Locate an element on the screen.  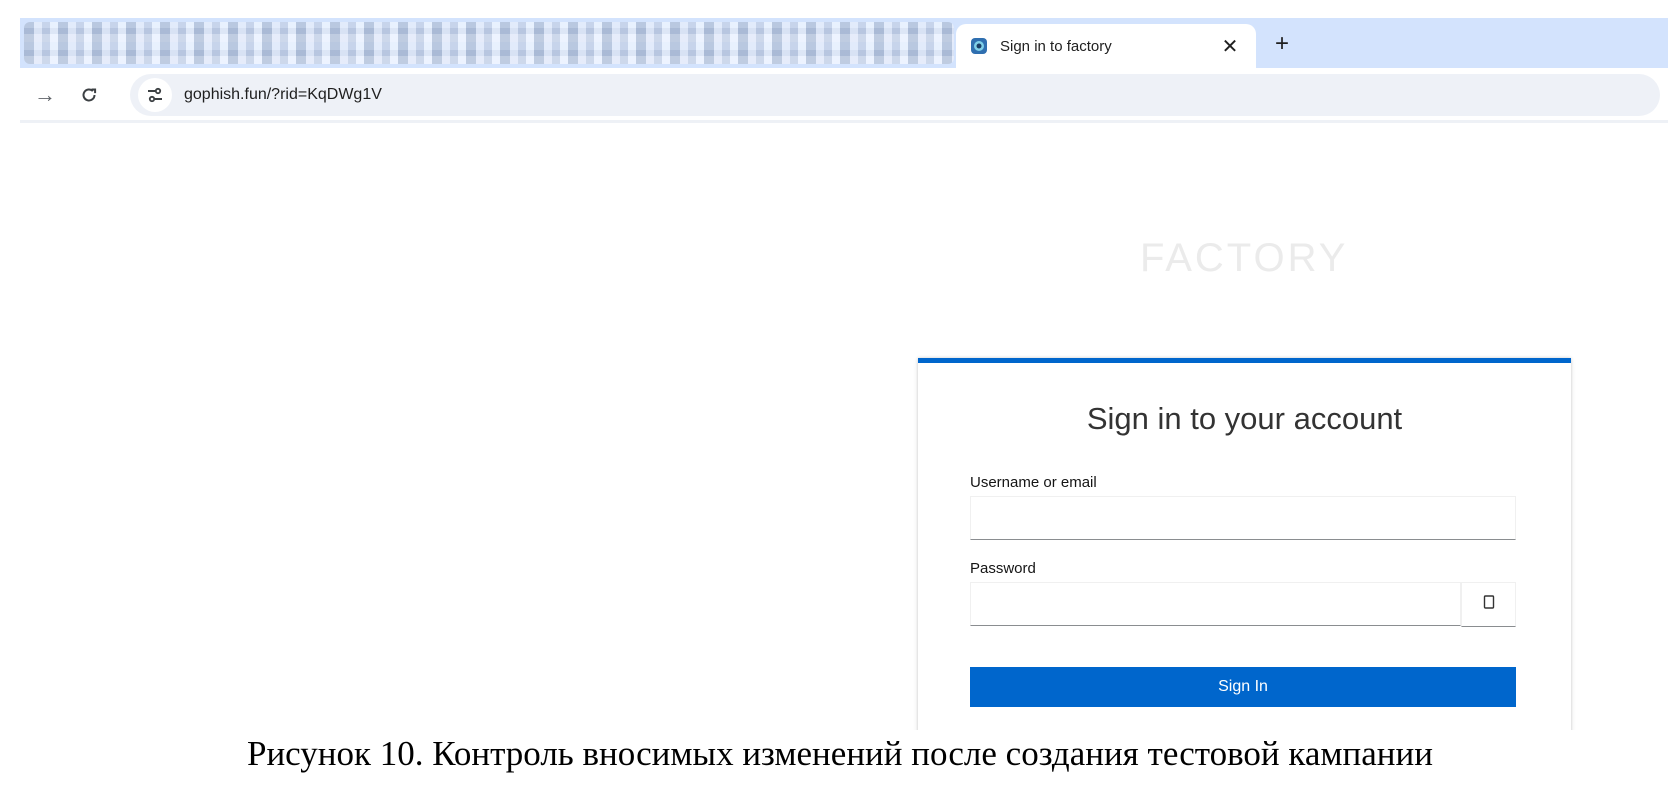
show-password-button is located at coordinates (1488, 604).